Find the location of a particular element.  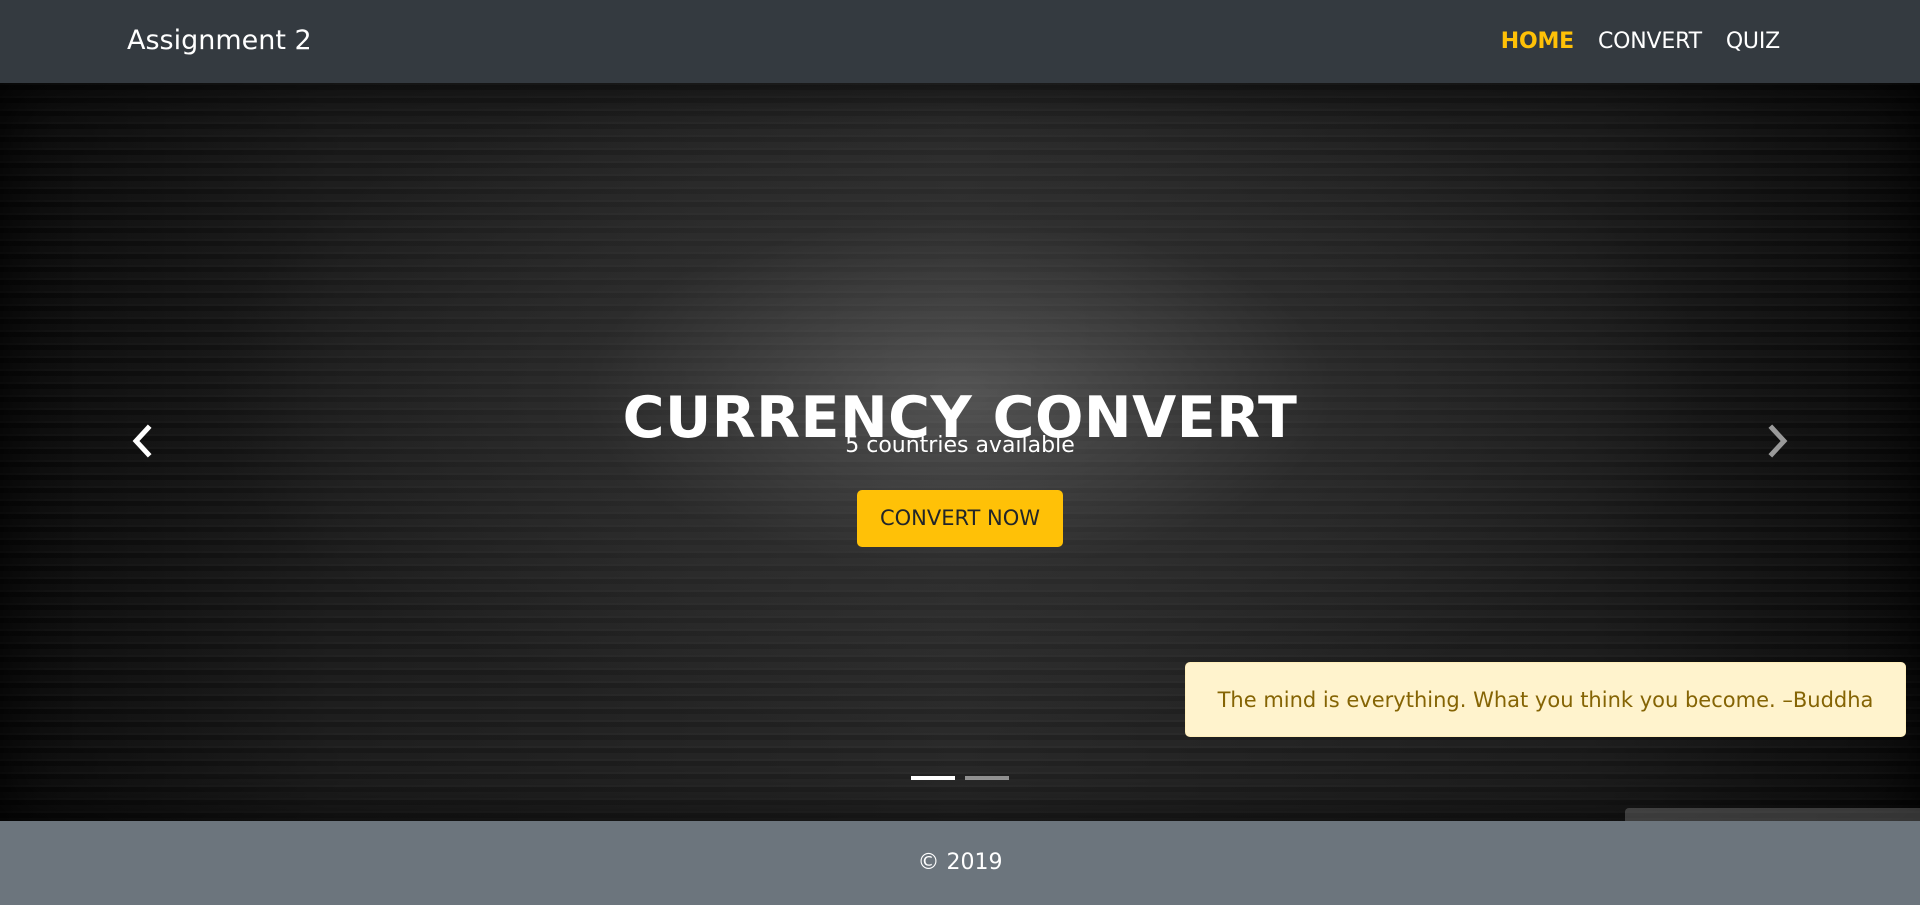

footer-copyright: © 2019 is located at coordinates (960, 862).